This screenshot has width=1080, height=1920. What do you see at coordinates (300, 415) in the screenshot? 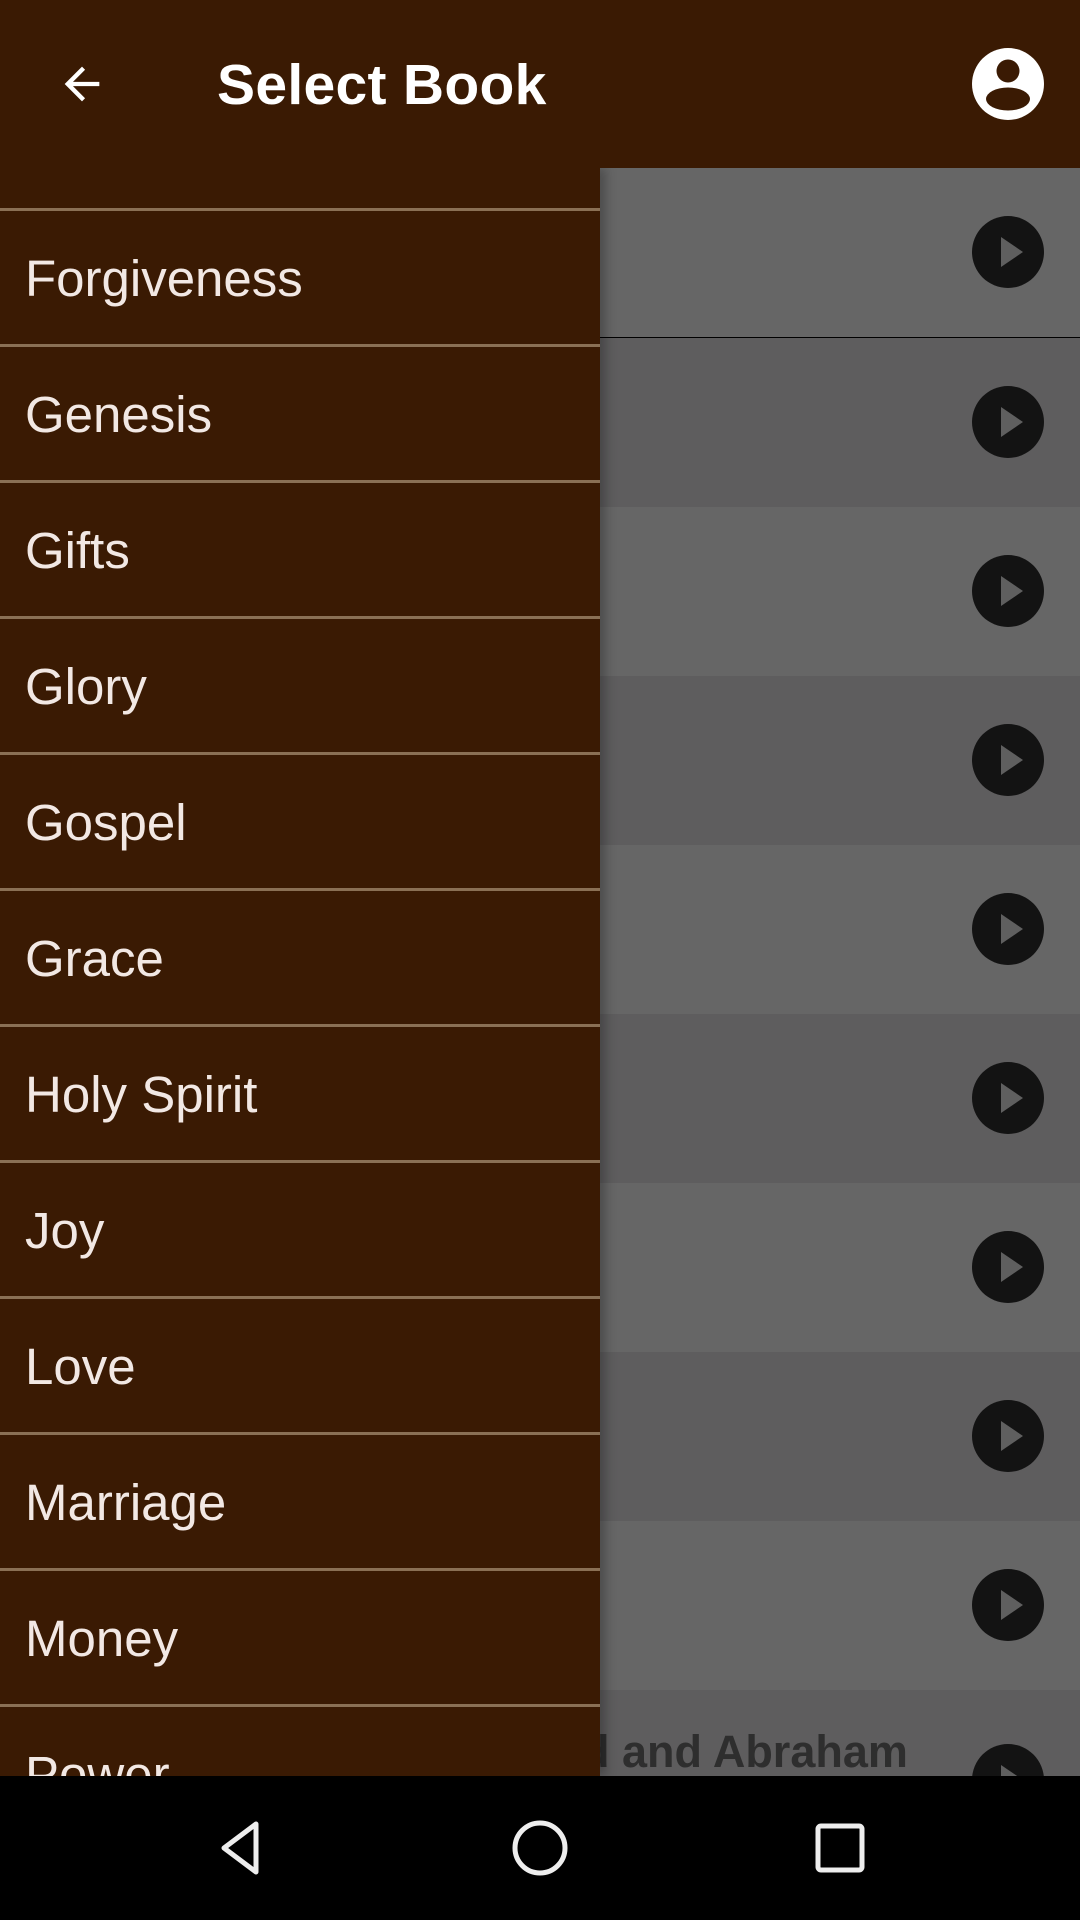
I see `book-item-genesis: Genesis` at bounding box center [300, 415].